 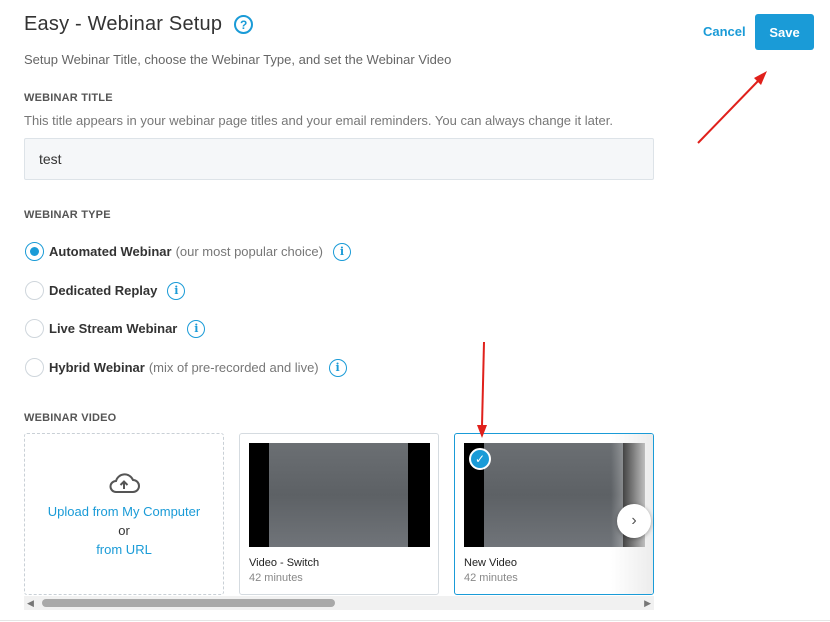 What do you see at coordinates (70, 418) in the screenshot?
I see `webinar-video-label: WEBINAR VIDEO` at bounding box center [70, 418].